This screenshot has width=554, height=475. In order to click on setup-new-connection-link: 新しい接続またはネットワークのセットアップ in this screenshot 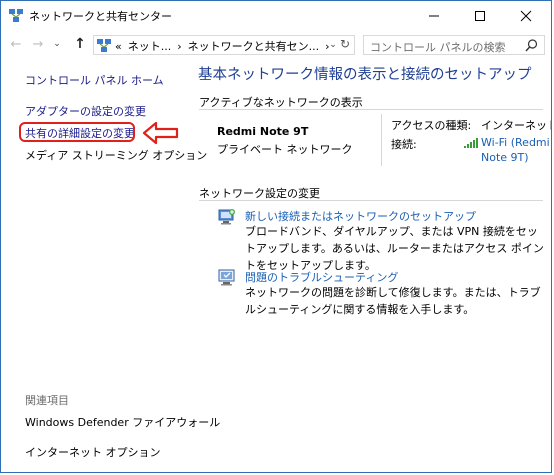, I will do `click(360, 216)`.